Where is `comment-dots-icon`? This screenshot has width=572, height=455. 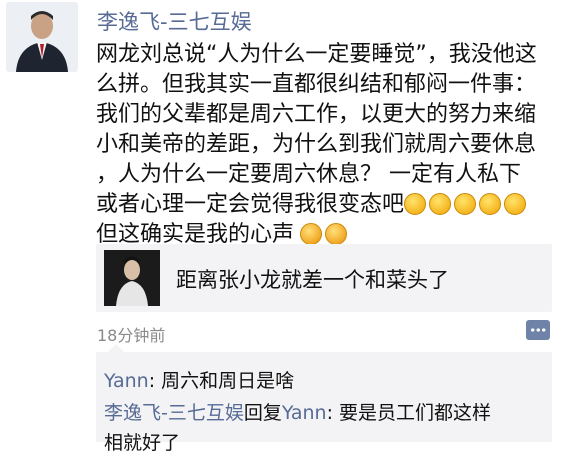 comment-dots-icon is located at coordinates (538, 330).